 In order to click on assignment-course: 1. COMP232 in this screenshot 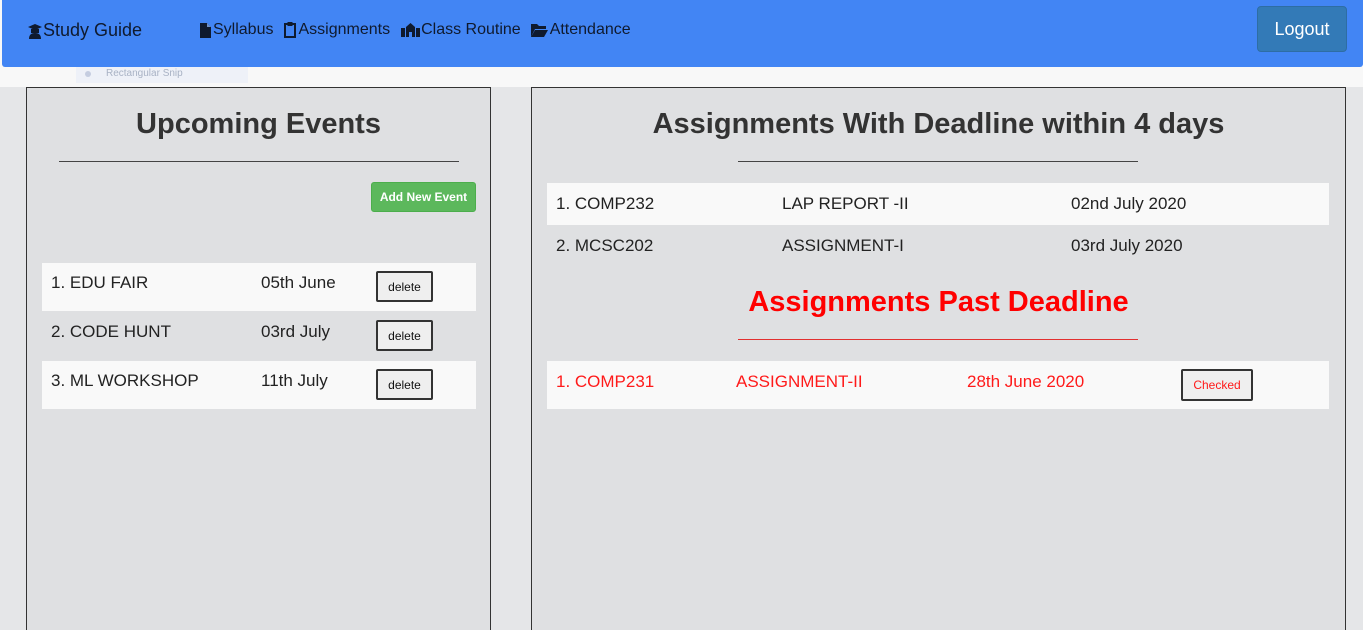, I will do `click(605, 203)`.